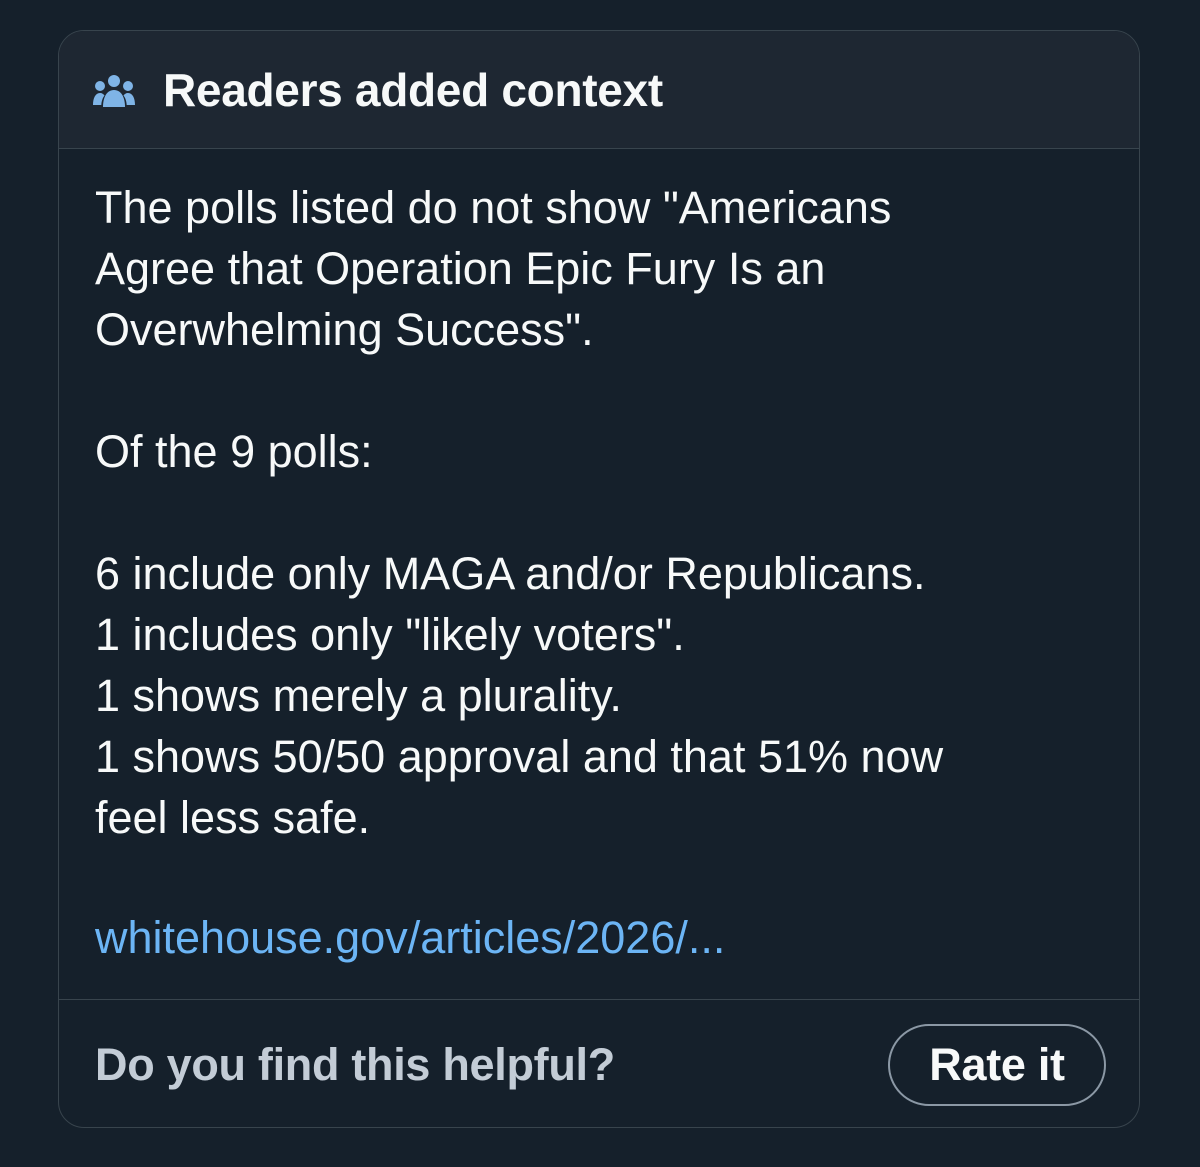 The width and height of the screenshot is (1200, 1167). I want to click on note-line: feel less safe., so click(233, 817).